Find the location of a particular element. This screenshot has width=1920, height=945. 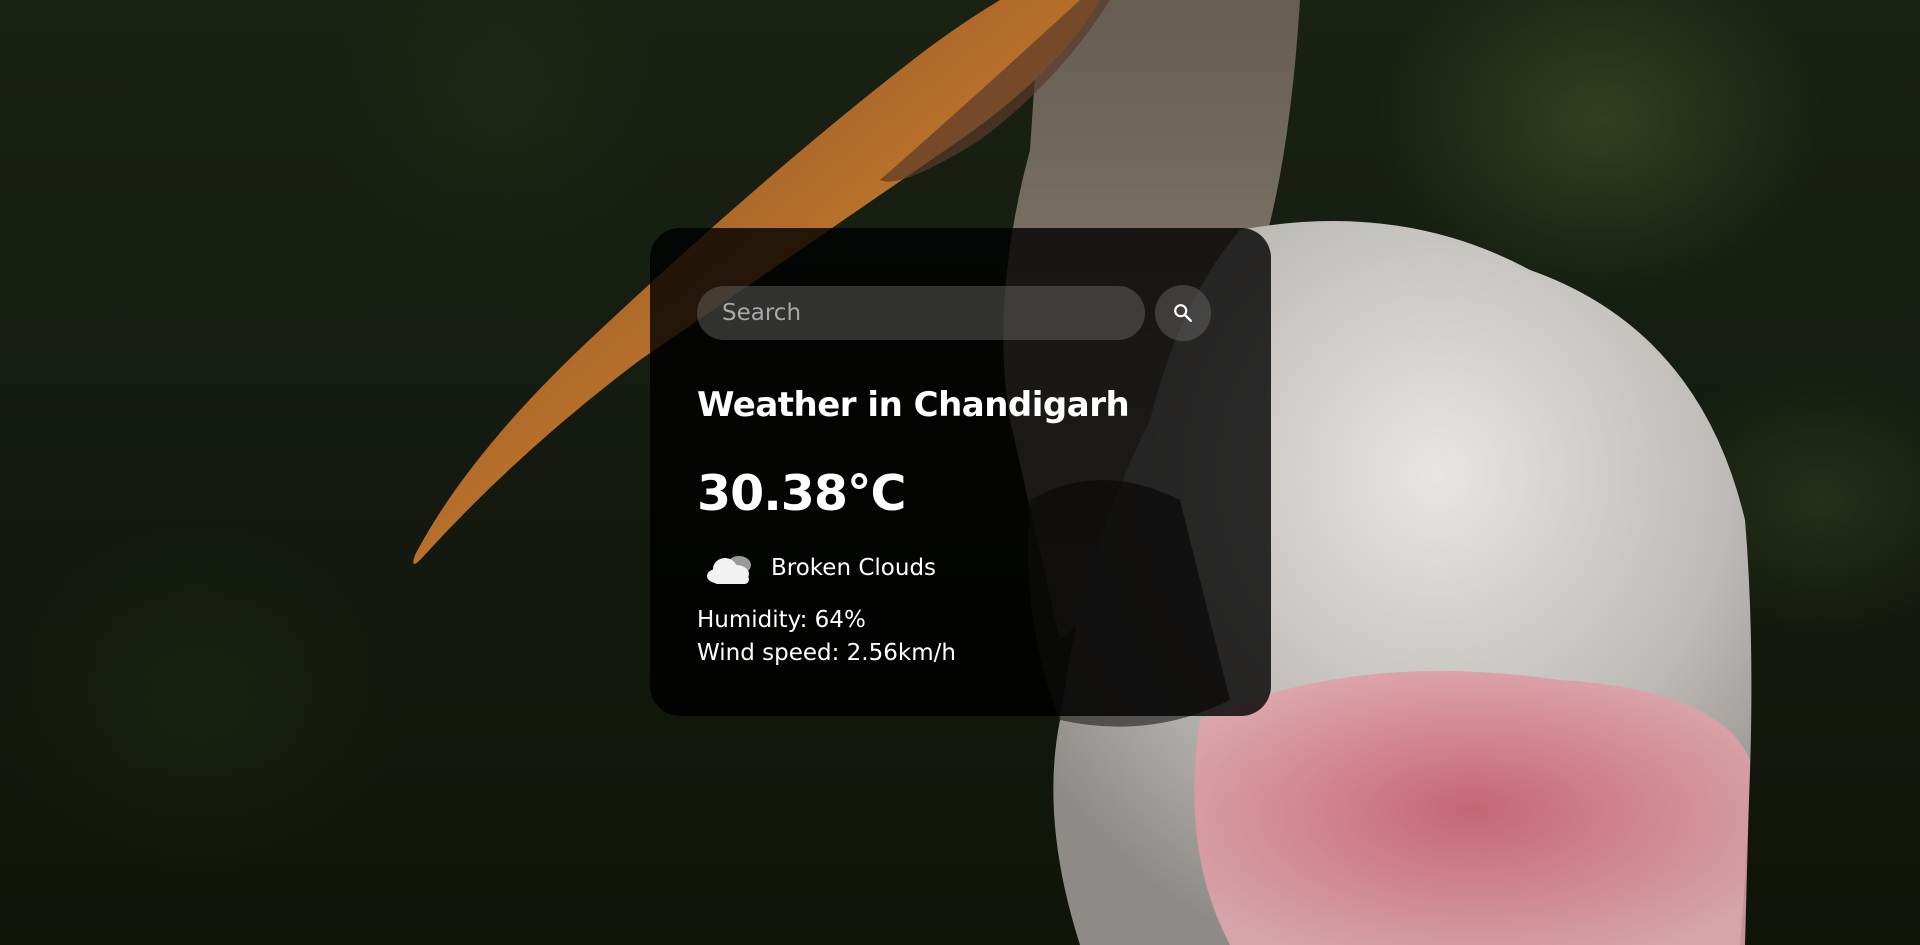

search-icon is located at coordinates (1183, 313).